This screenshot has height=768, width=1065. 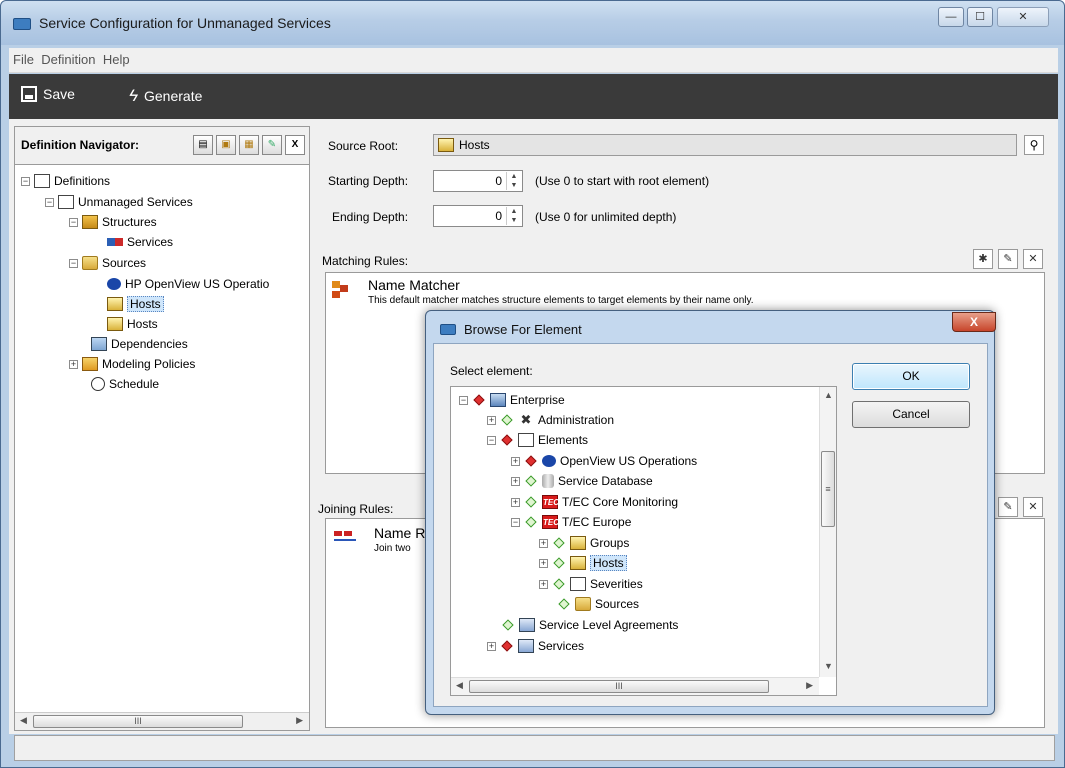 I want to click on tree-item-modeling-policies: + Modeling Policies, so click(x=132, y=364).